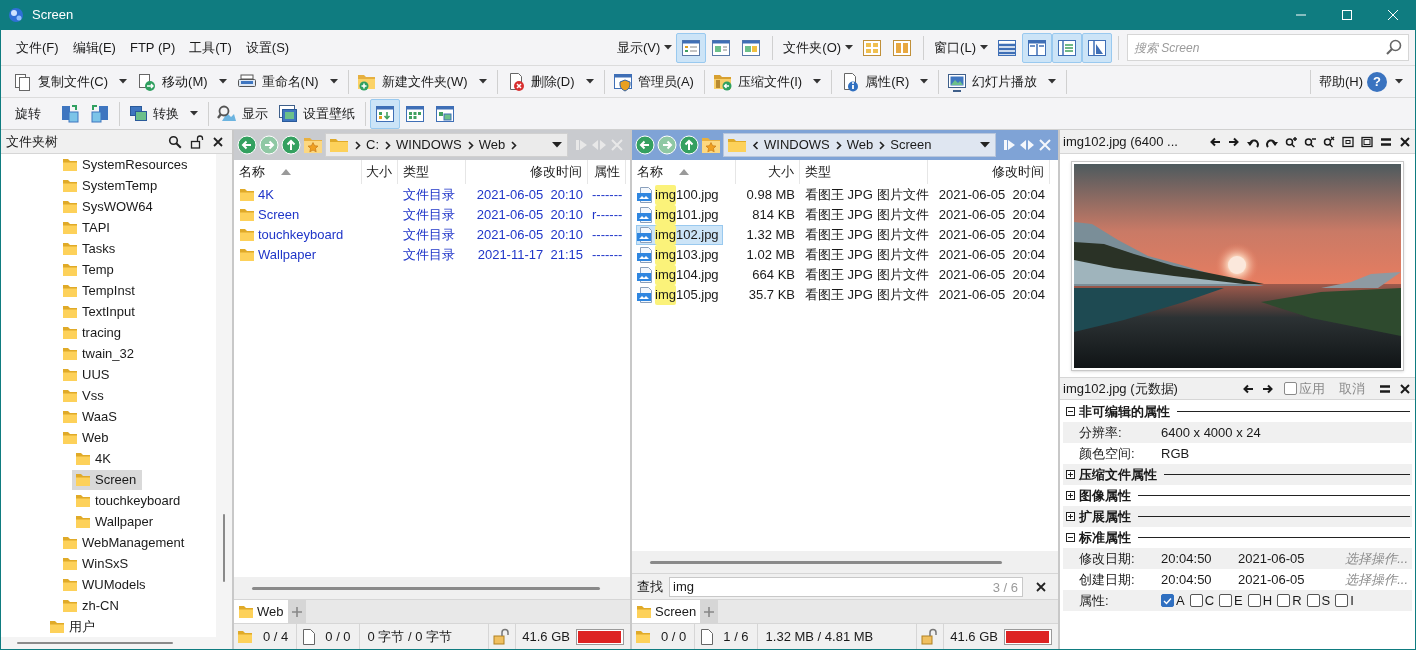 This screenshot has height=650, width=1416. Describe the element at coordinates (97, 563) in the screenshot. I see `tree-item: WinSxS` at that location.